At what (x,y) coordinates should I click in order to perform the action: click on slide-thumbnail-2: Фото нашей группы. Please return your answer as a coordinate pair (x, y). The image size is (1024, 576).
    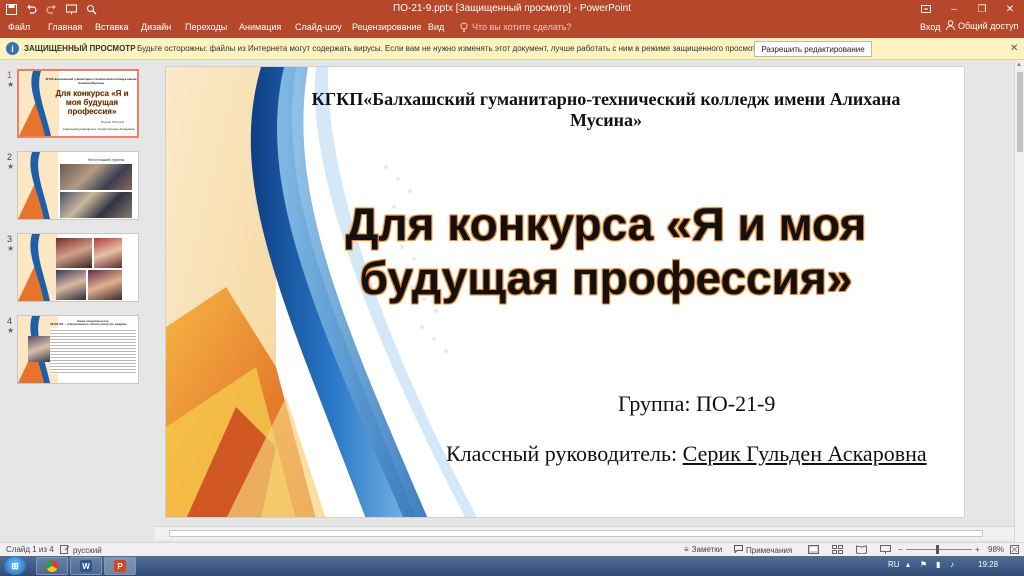
    Looking at the image, I should click on (78, 185).